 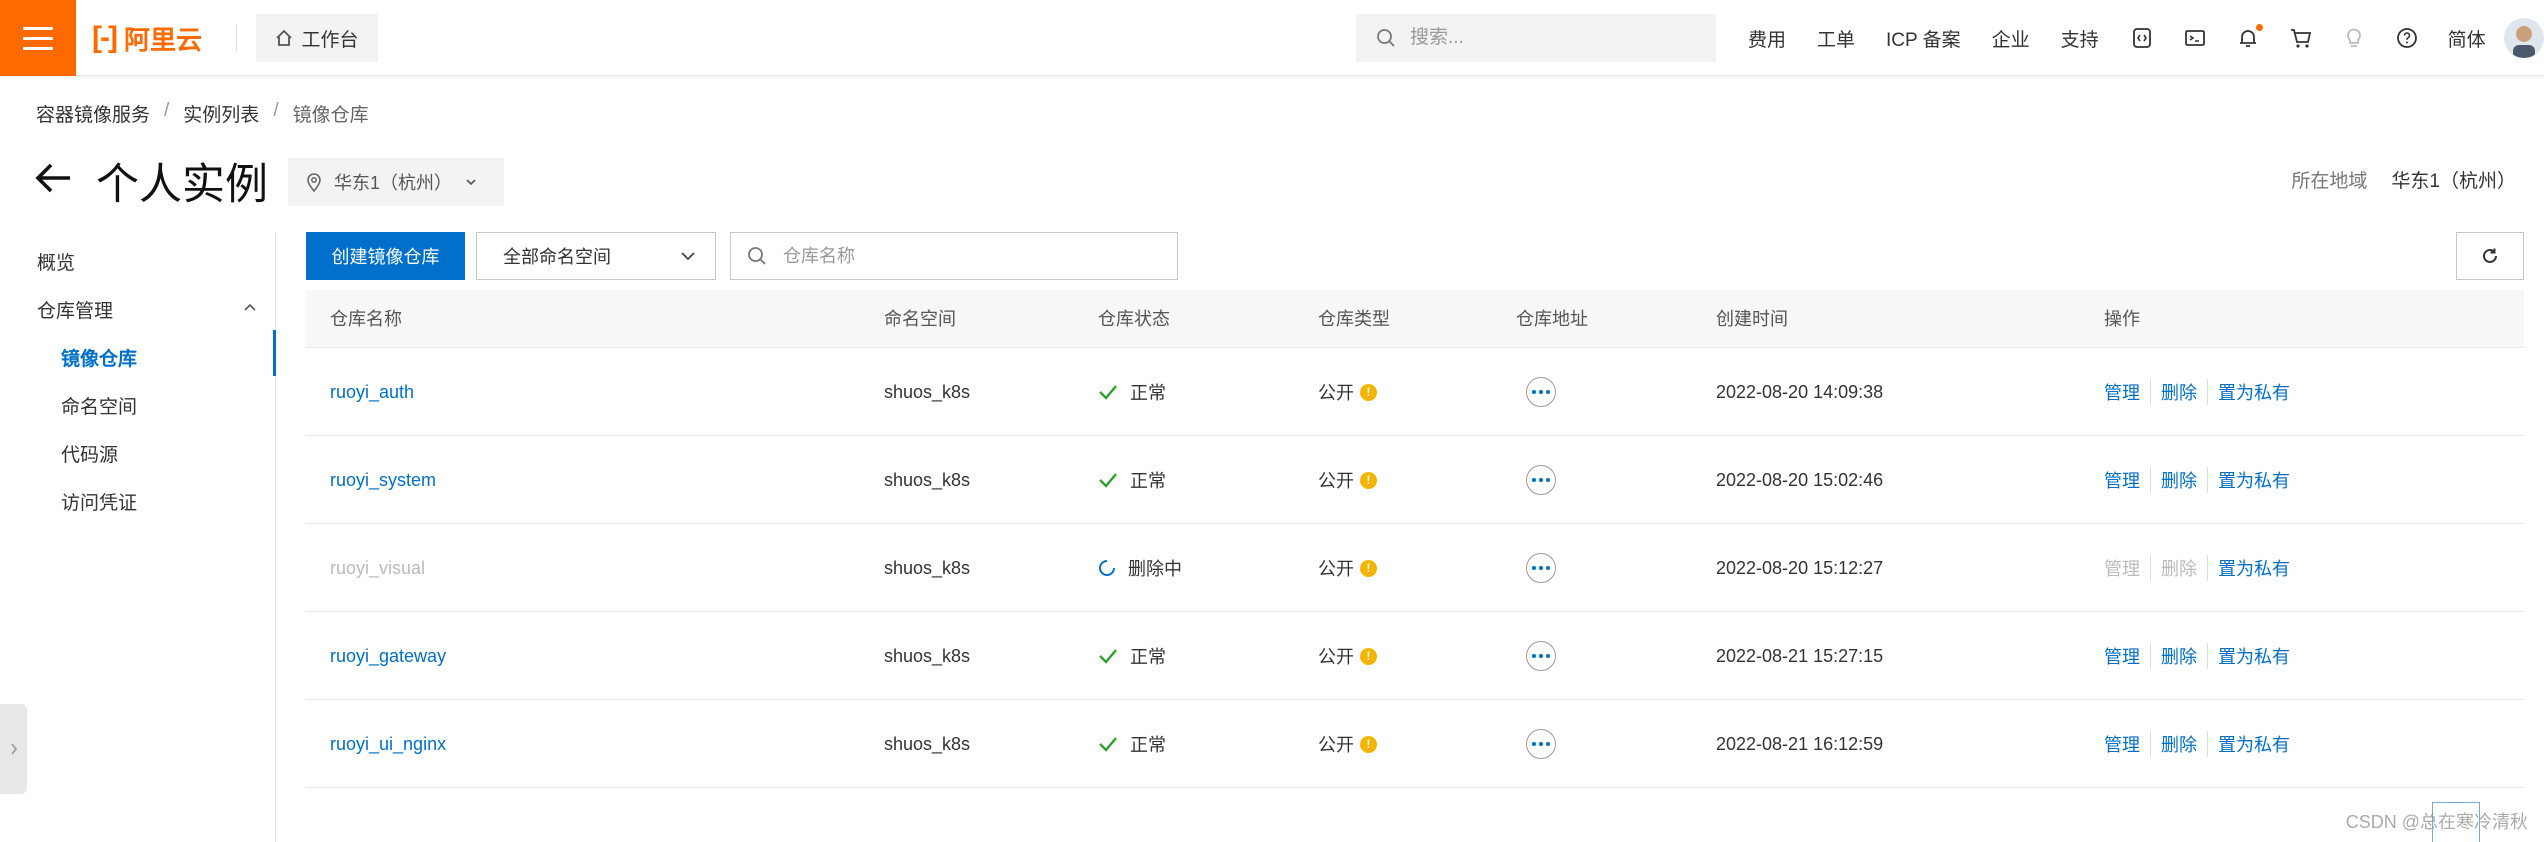 I want to click on workbench-button: 工作台, so click(x=317, y=38).